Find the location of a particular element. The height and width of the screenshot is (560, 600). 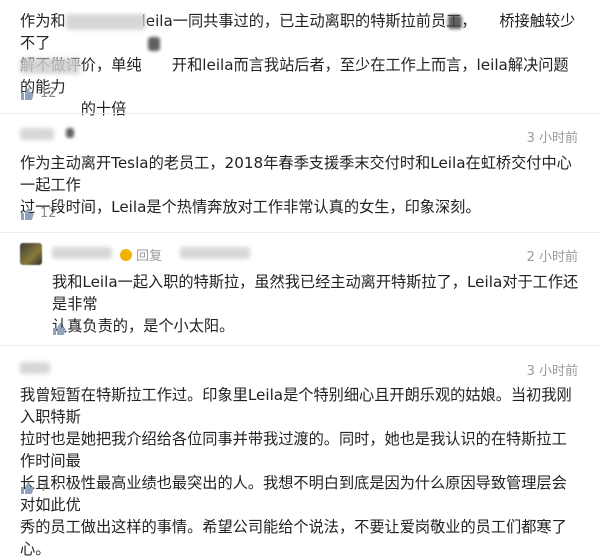

reply-label: 回复 is located at coordinates (149, 256).